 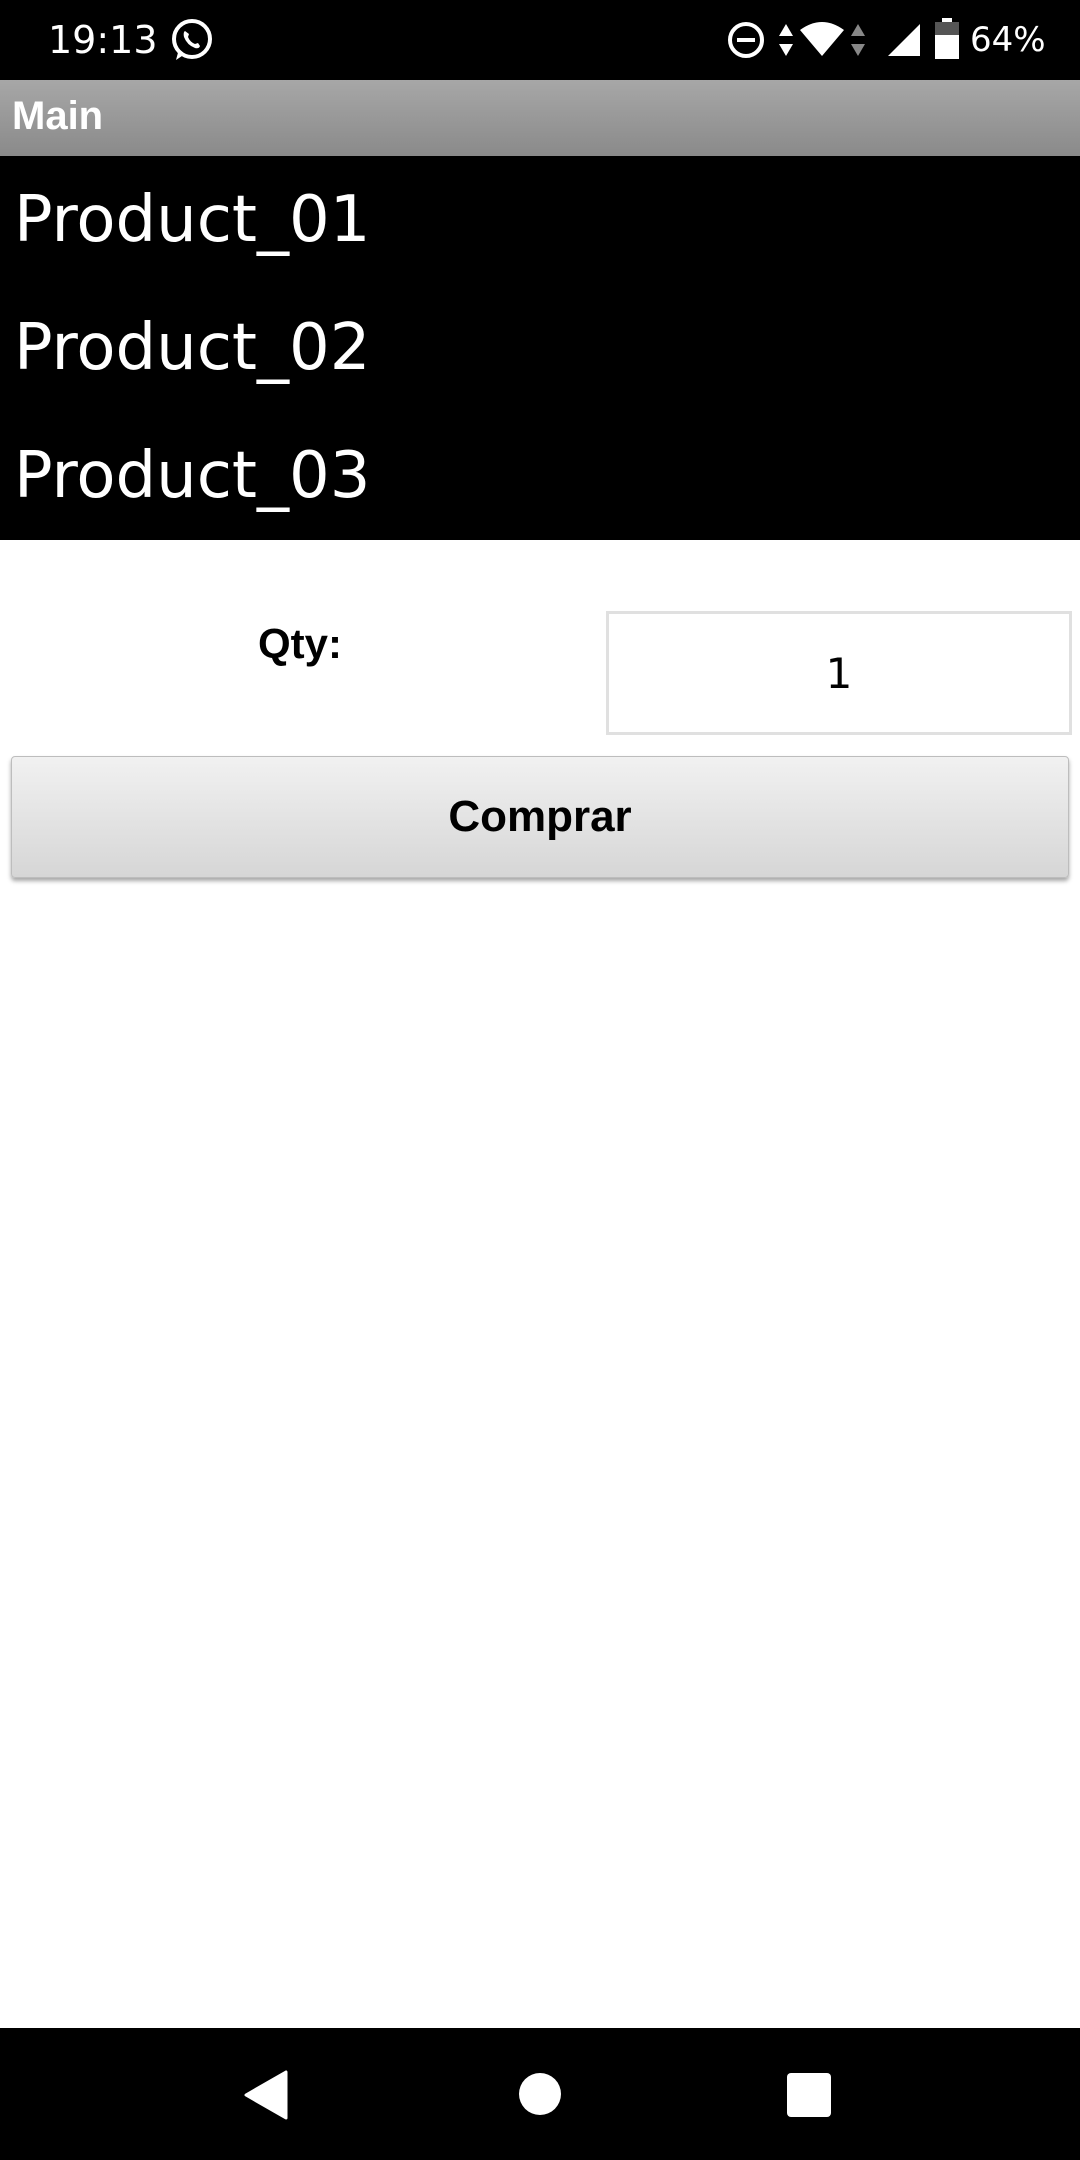 I want to click on battery-icon, so click(x=947, y=41).